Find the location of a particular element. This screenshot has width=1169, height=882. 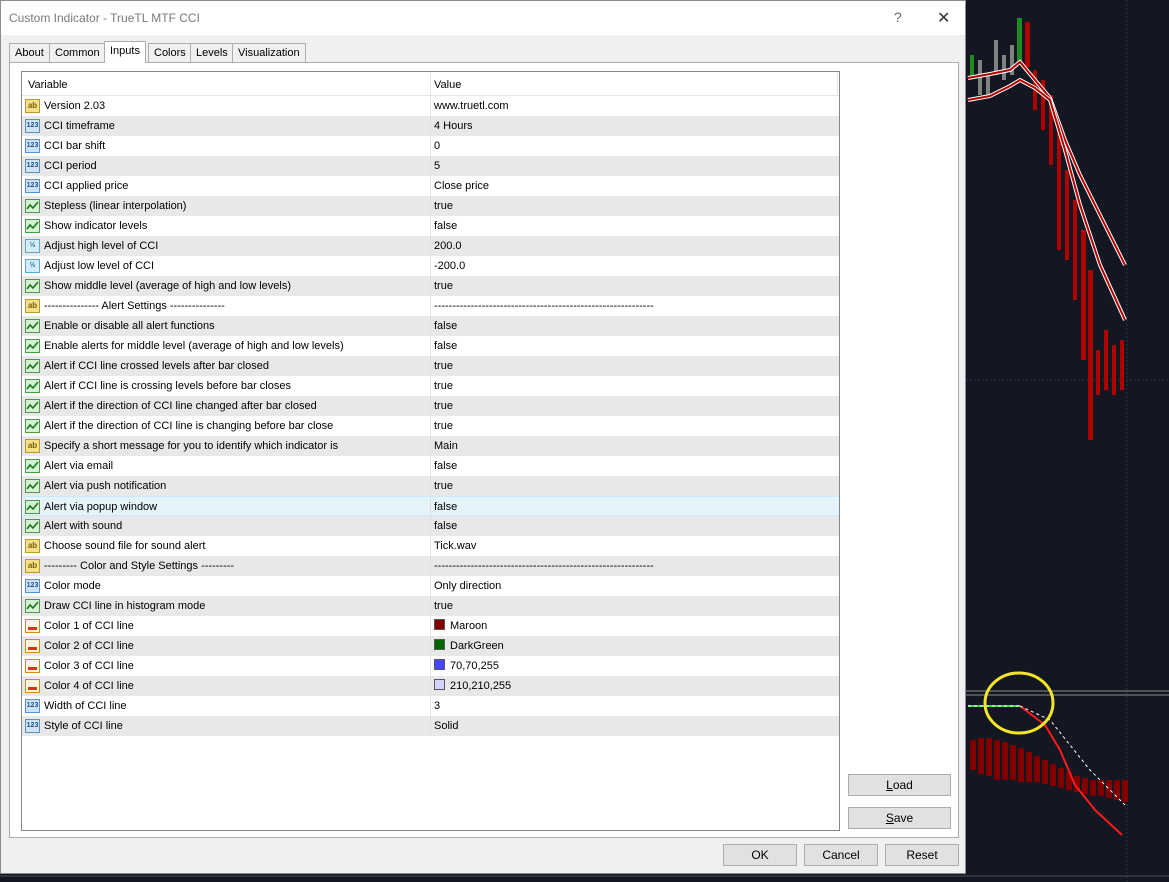

row-value: 3 is located at coordinates (437, 706).